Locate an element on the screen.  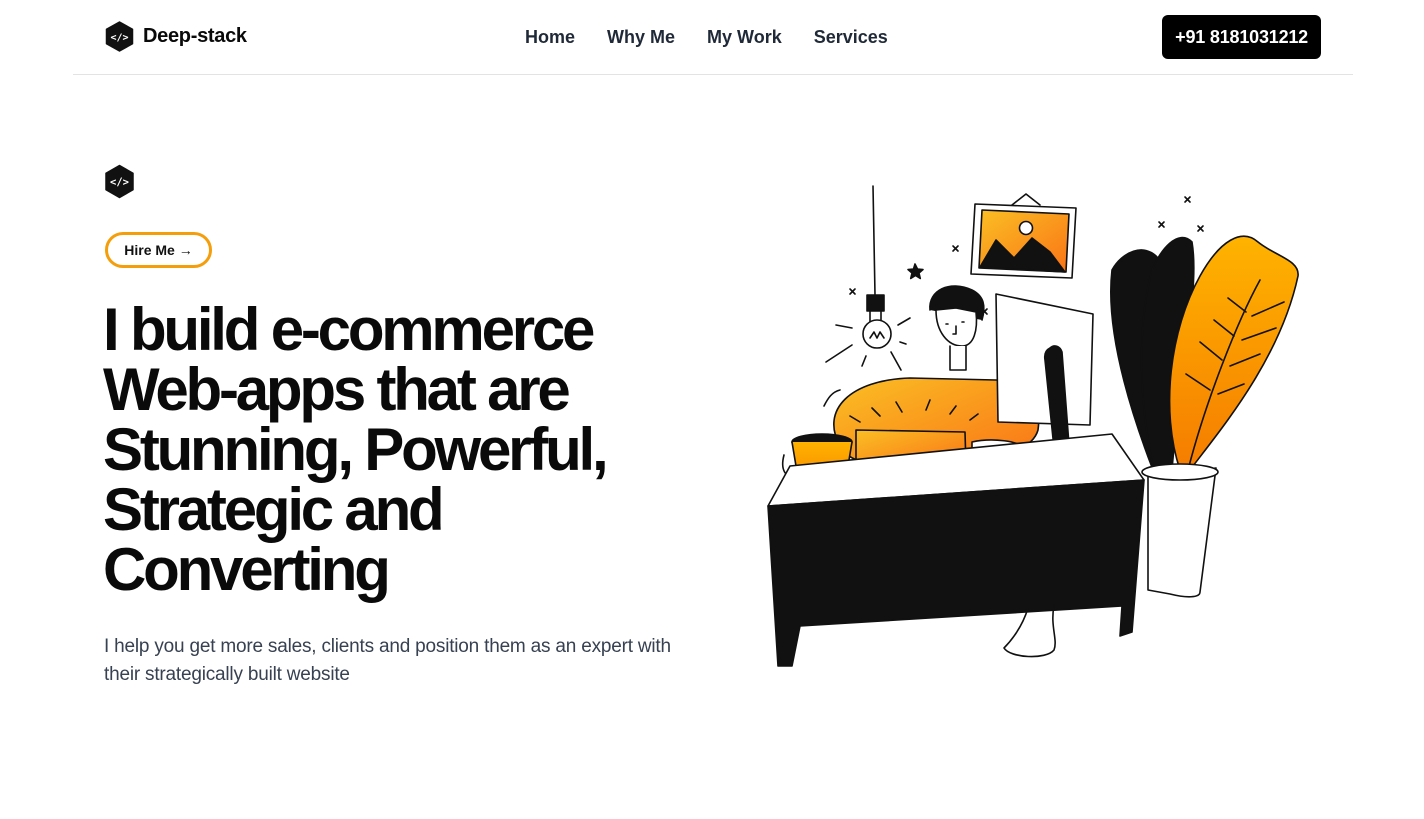
nav-why-me: Why Me is located at coordinates (641, 37).